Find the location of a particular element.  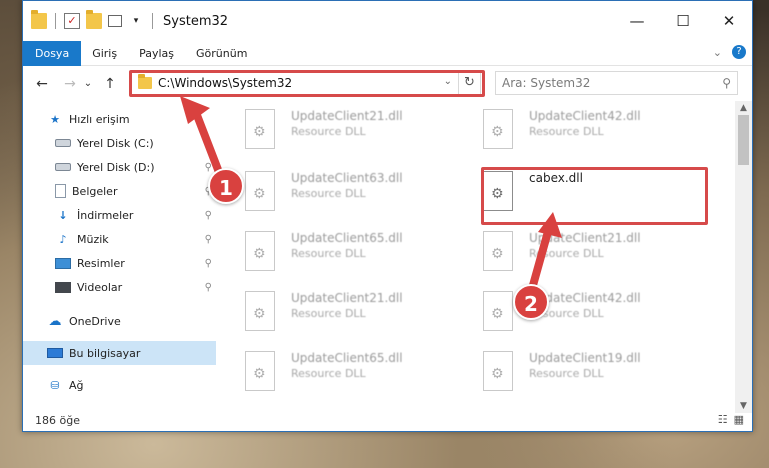

back-button: ← is located at coordinates (42, 84).